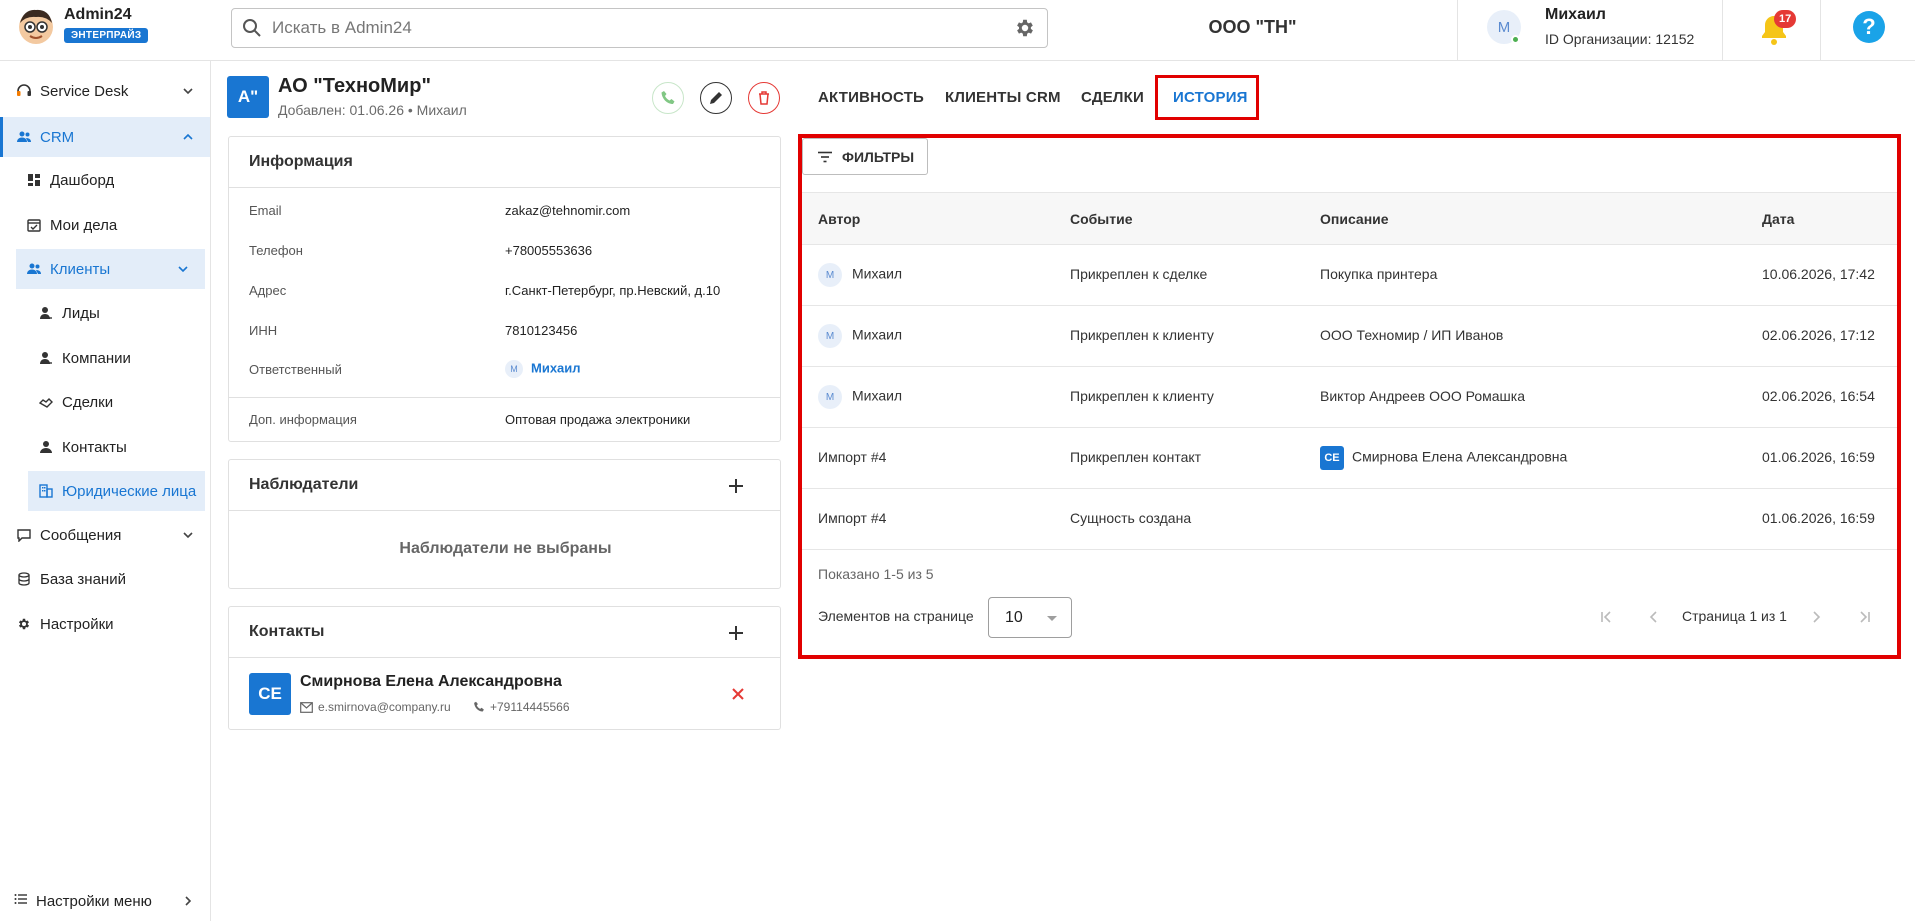  I want to click on menu-settings-button: Настройки меню, so click(105, 901).